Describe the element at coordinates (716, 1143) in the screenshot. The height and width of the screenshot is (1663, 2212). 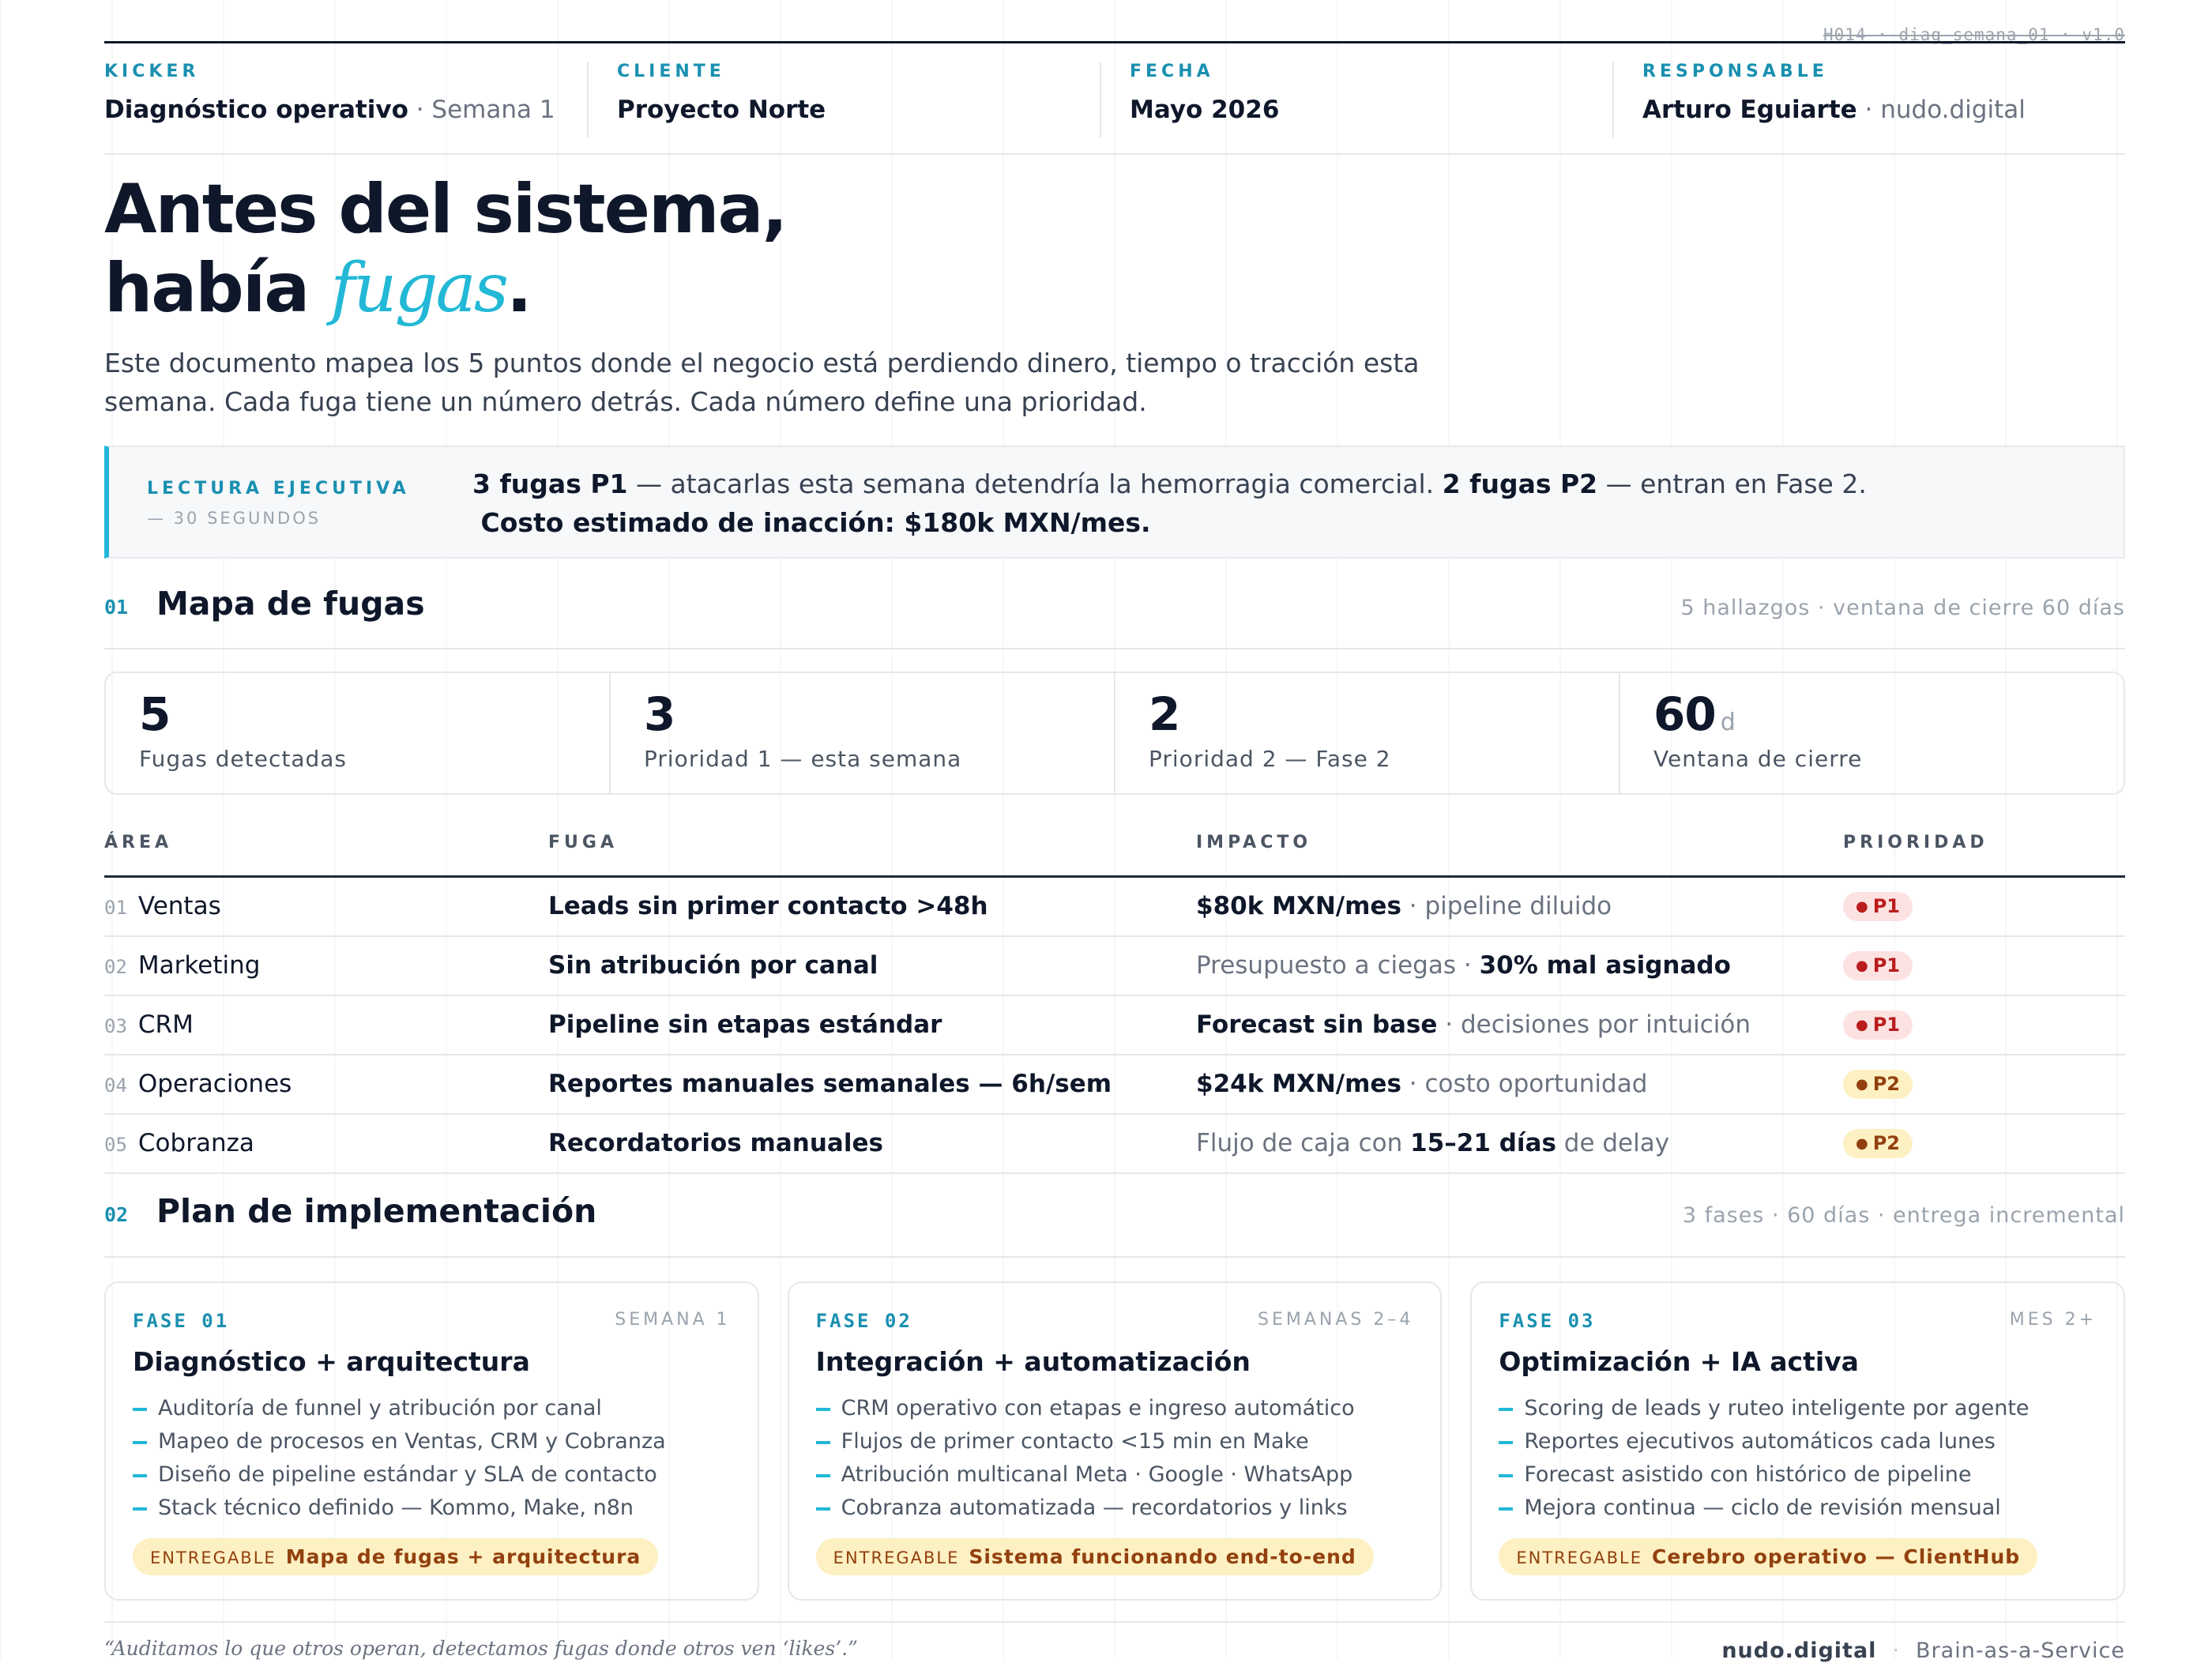
I see `cell-leak: Recordatorios manuales` at that location.